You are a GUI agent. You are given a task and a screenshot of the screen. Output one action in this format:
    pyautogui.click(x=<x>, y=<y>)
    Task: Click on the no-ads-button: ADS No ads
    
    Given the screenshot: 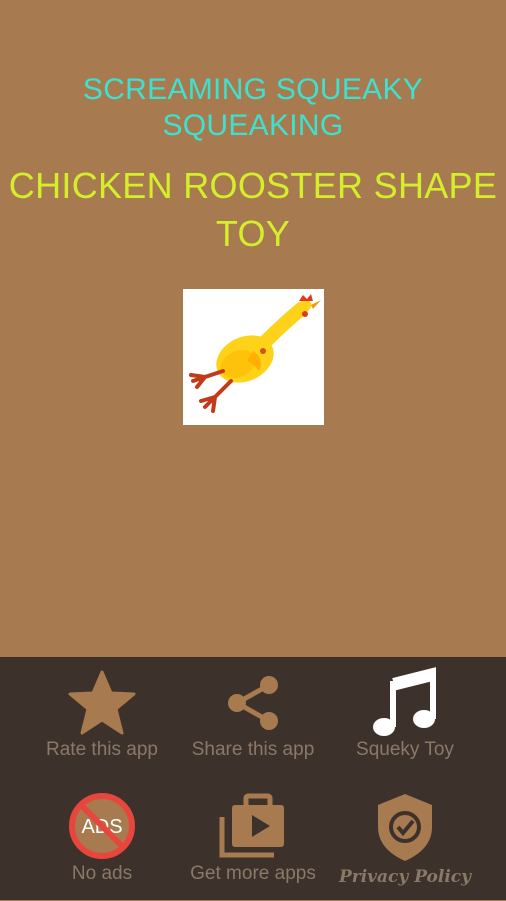 What is the action you would take?
    pyautogui.click(x=102, y=841)
    